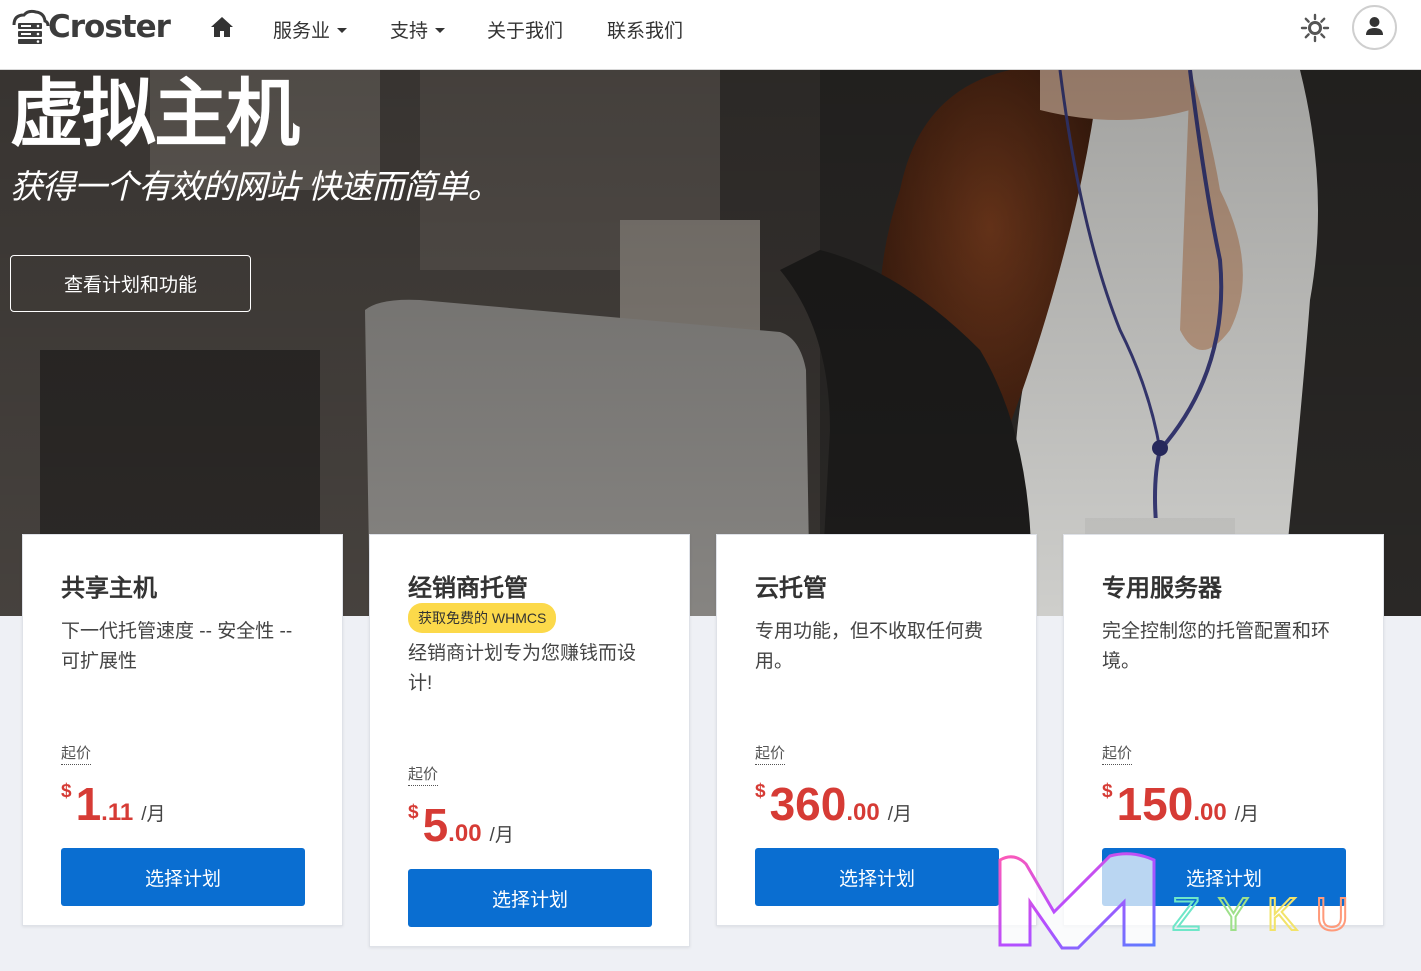 This screenshot has height=971, width=1421. What do you see at coordinates (88, 804) in the screenshot?
I see `price-integer: 1` at bounding box center [88, 804].